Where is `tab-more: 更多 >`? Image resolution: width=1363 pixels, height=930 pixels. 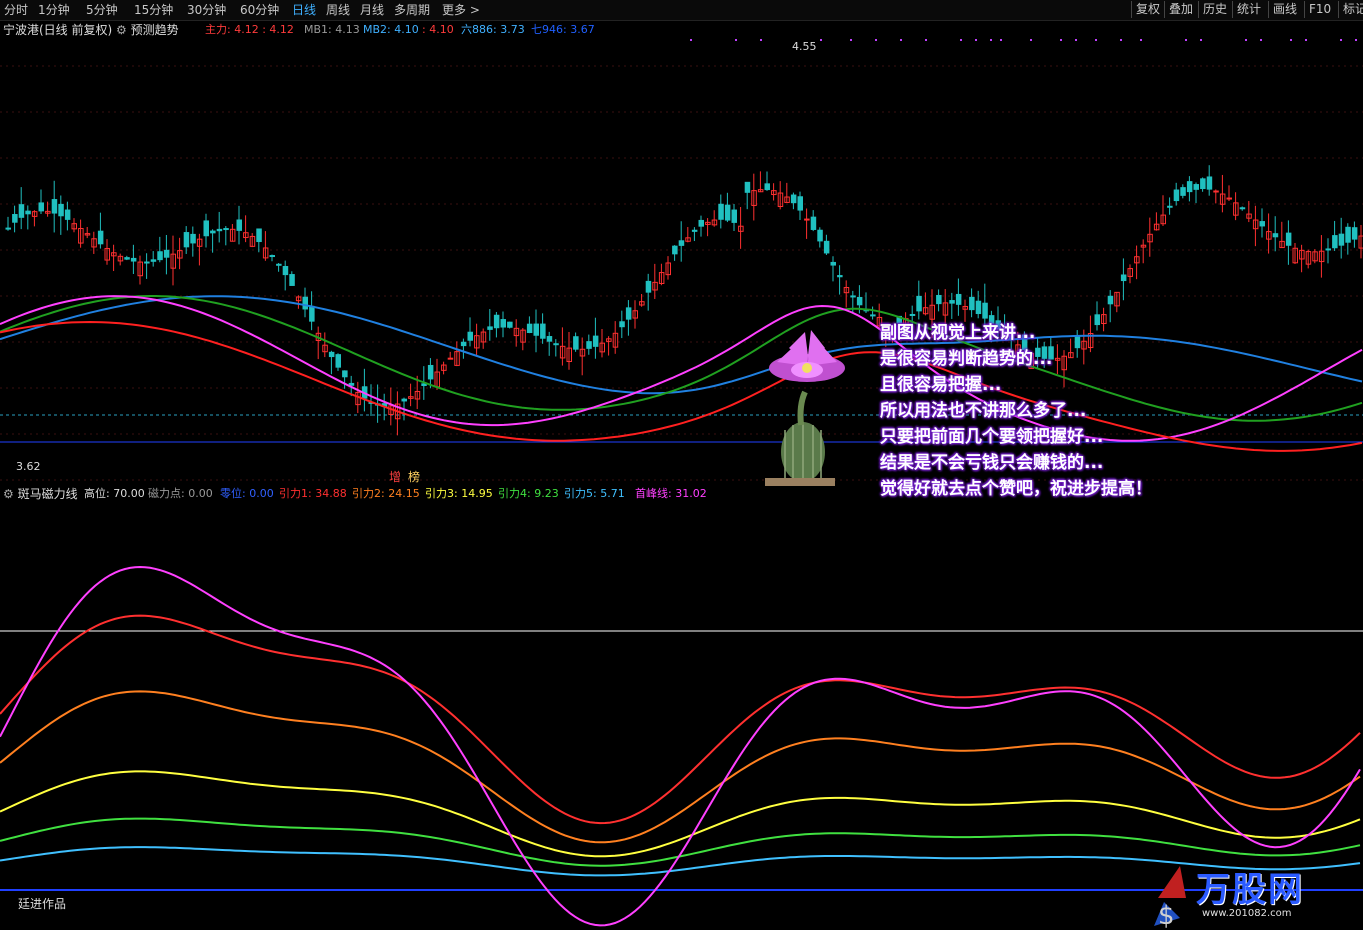
tab-more: 更多 > is located at coordinates (461, 10).